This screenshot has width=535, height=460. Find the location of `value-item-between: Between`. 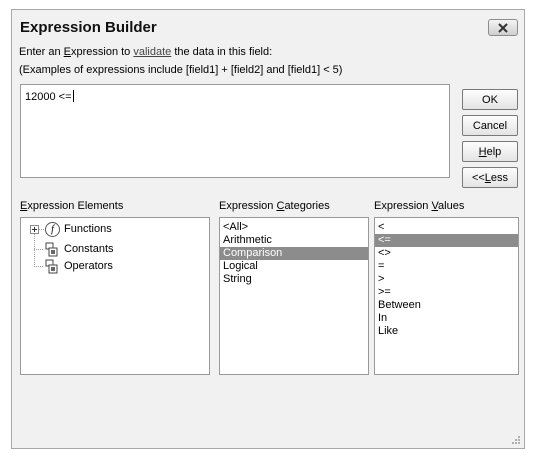

value-item-between: Between is located at coordinates (446, 305).